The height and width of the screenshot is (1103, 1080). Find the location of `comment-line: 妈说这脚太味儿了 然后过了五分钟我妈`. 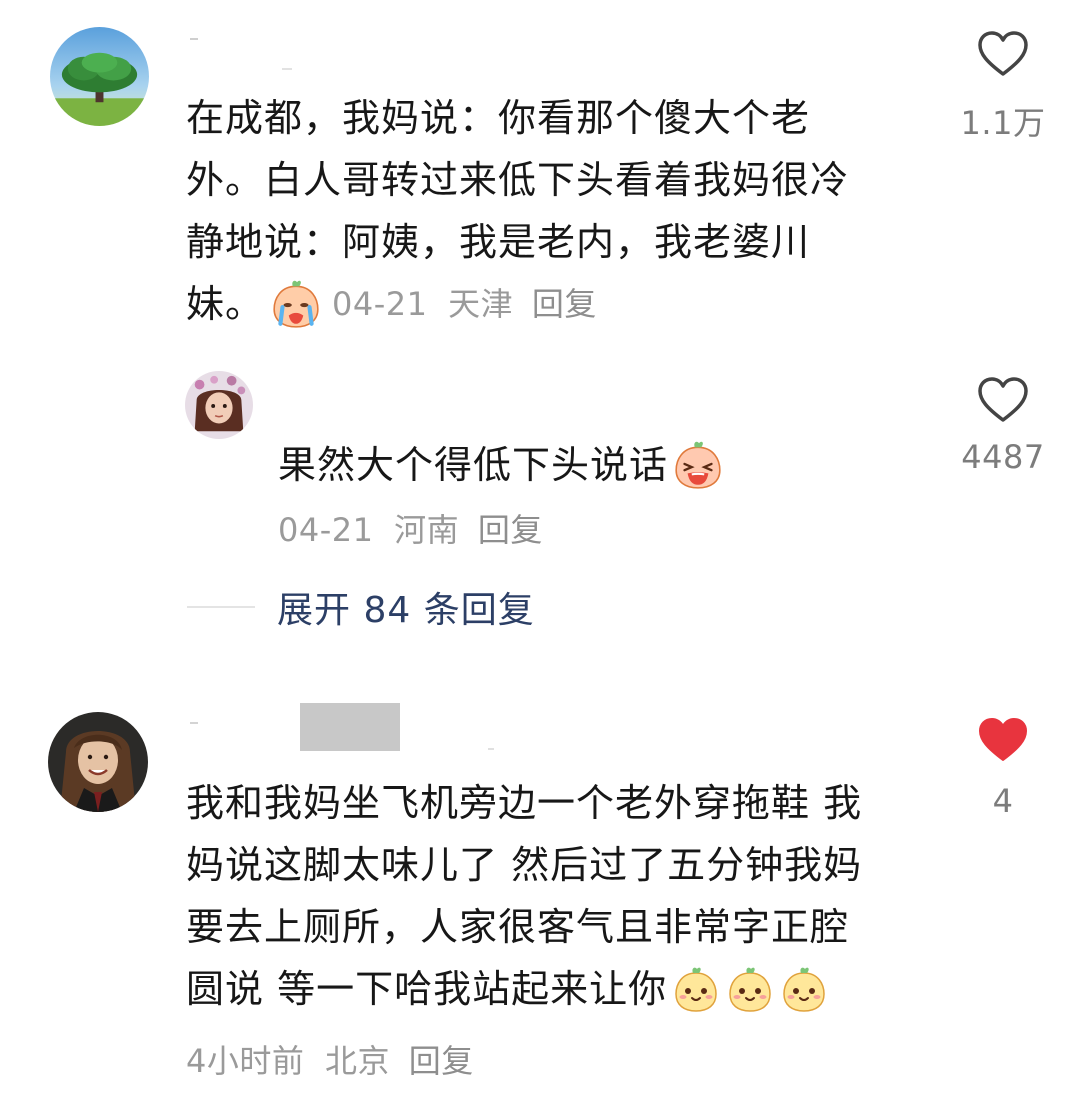

comment-line: 妈说这脚太味儿了 然后过了五分钟我妈 is located at coordinates (524, 865).